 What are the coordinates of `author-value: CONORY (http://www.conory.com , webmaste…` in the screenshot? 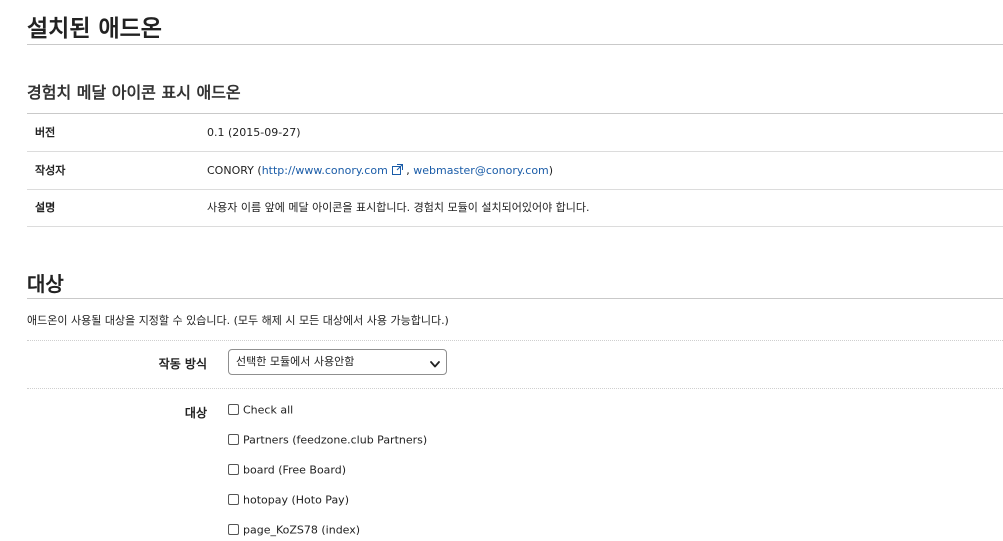 It's located at (380, 171).